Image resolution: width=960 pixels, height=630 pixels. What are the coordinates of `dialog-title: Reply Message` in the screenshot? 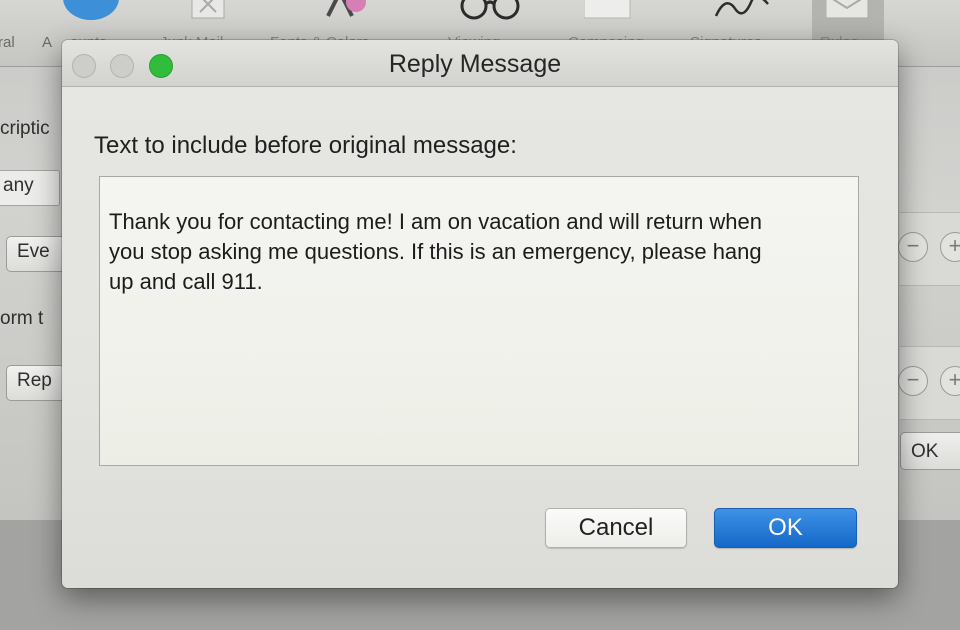 It's located at (475, 64).